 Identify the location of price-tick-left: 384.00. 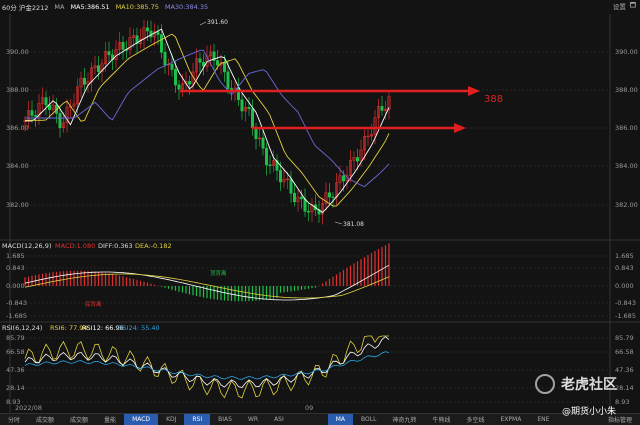
(17, 166).